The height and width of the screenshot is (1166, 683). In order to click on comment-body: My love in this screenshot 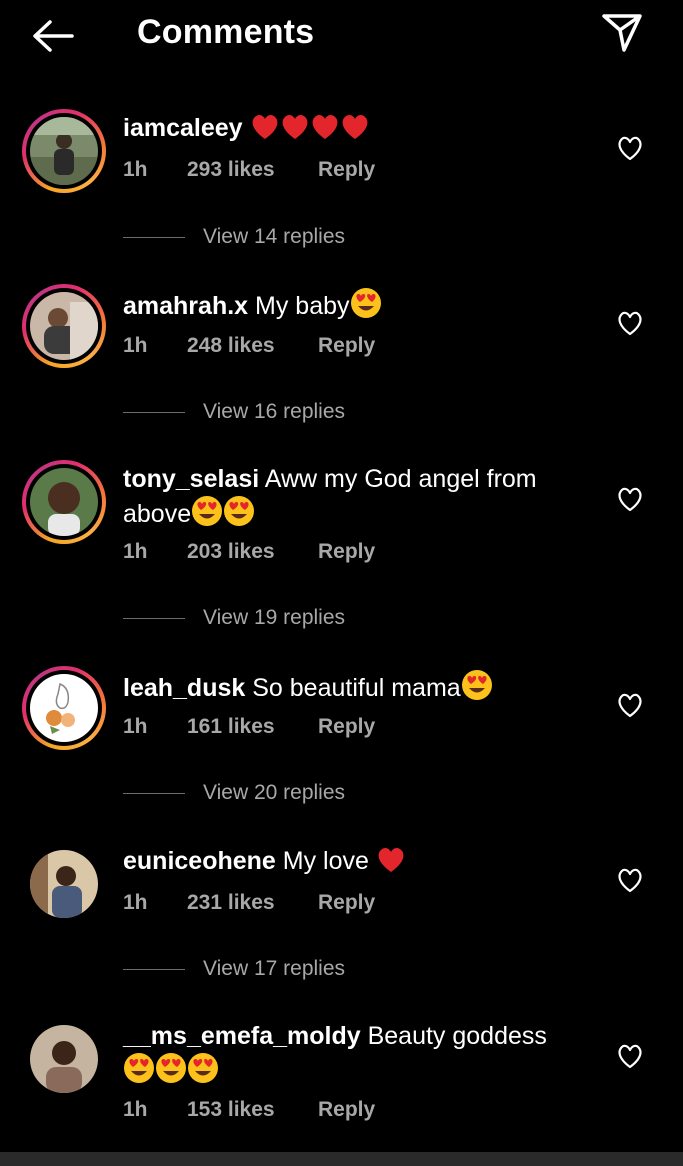, I will do `click(325, 861)`.